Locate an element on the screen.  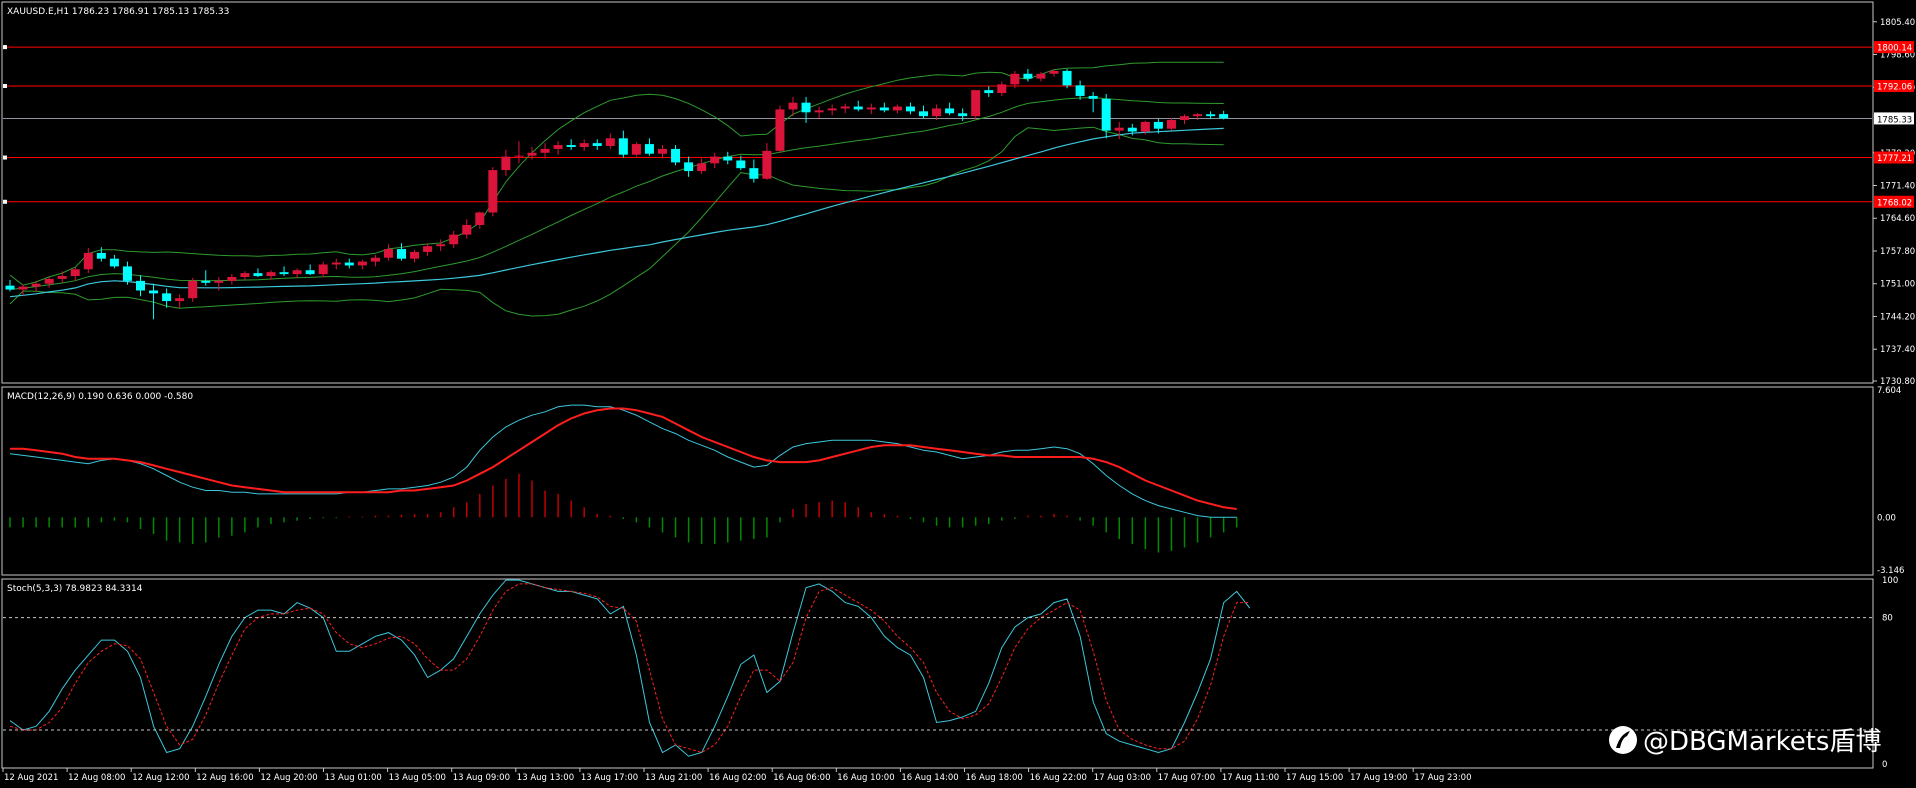
time-label: 17 Aug 15:00 is located at coordinates (1314, 778).